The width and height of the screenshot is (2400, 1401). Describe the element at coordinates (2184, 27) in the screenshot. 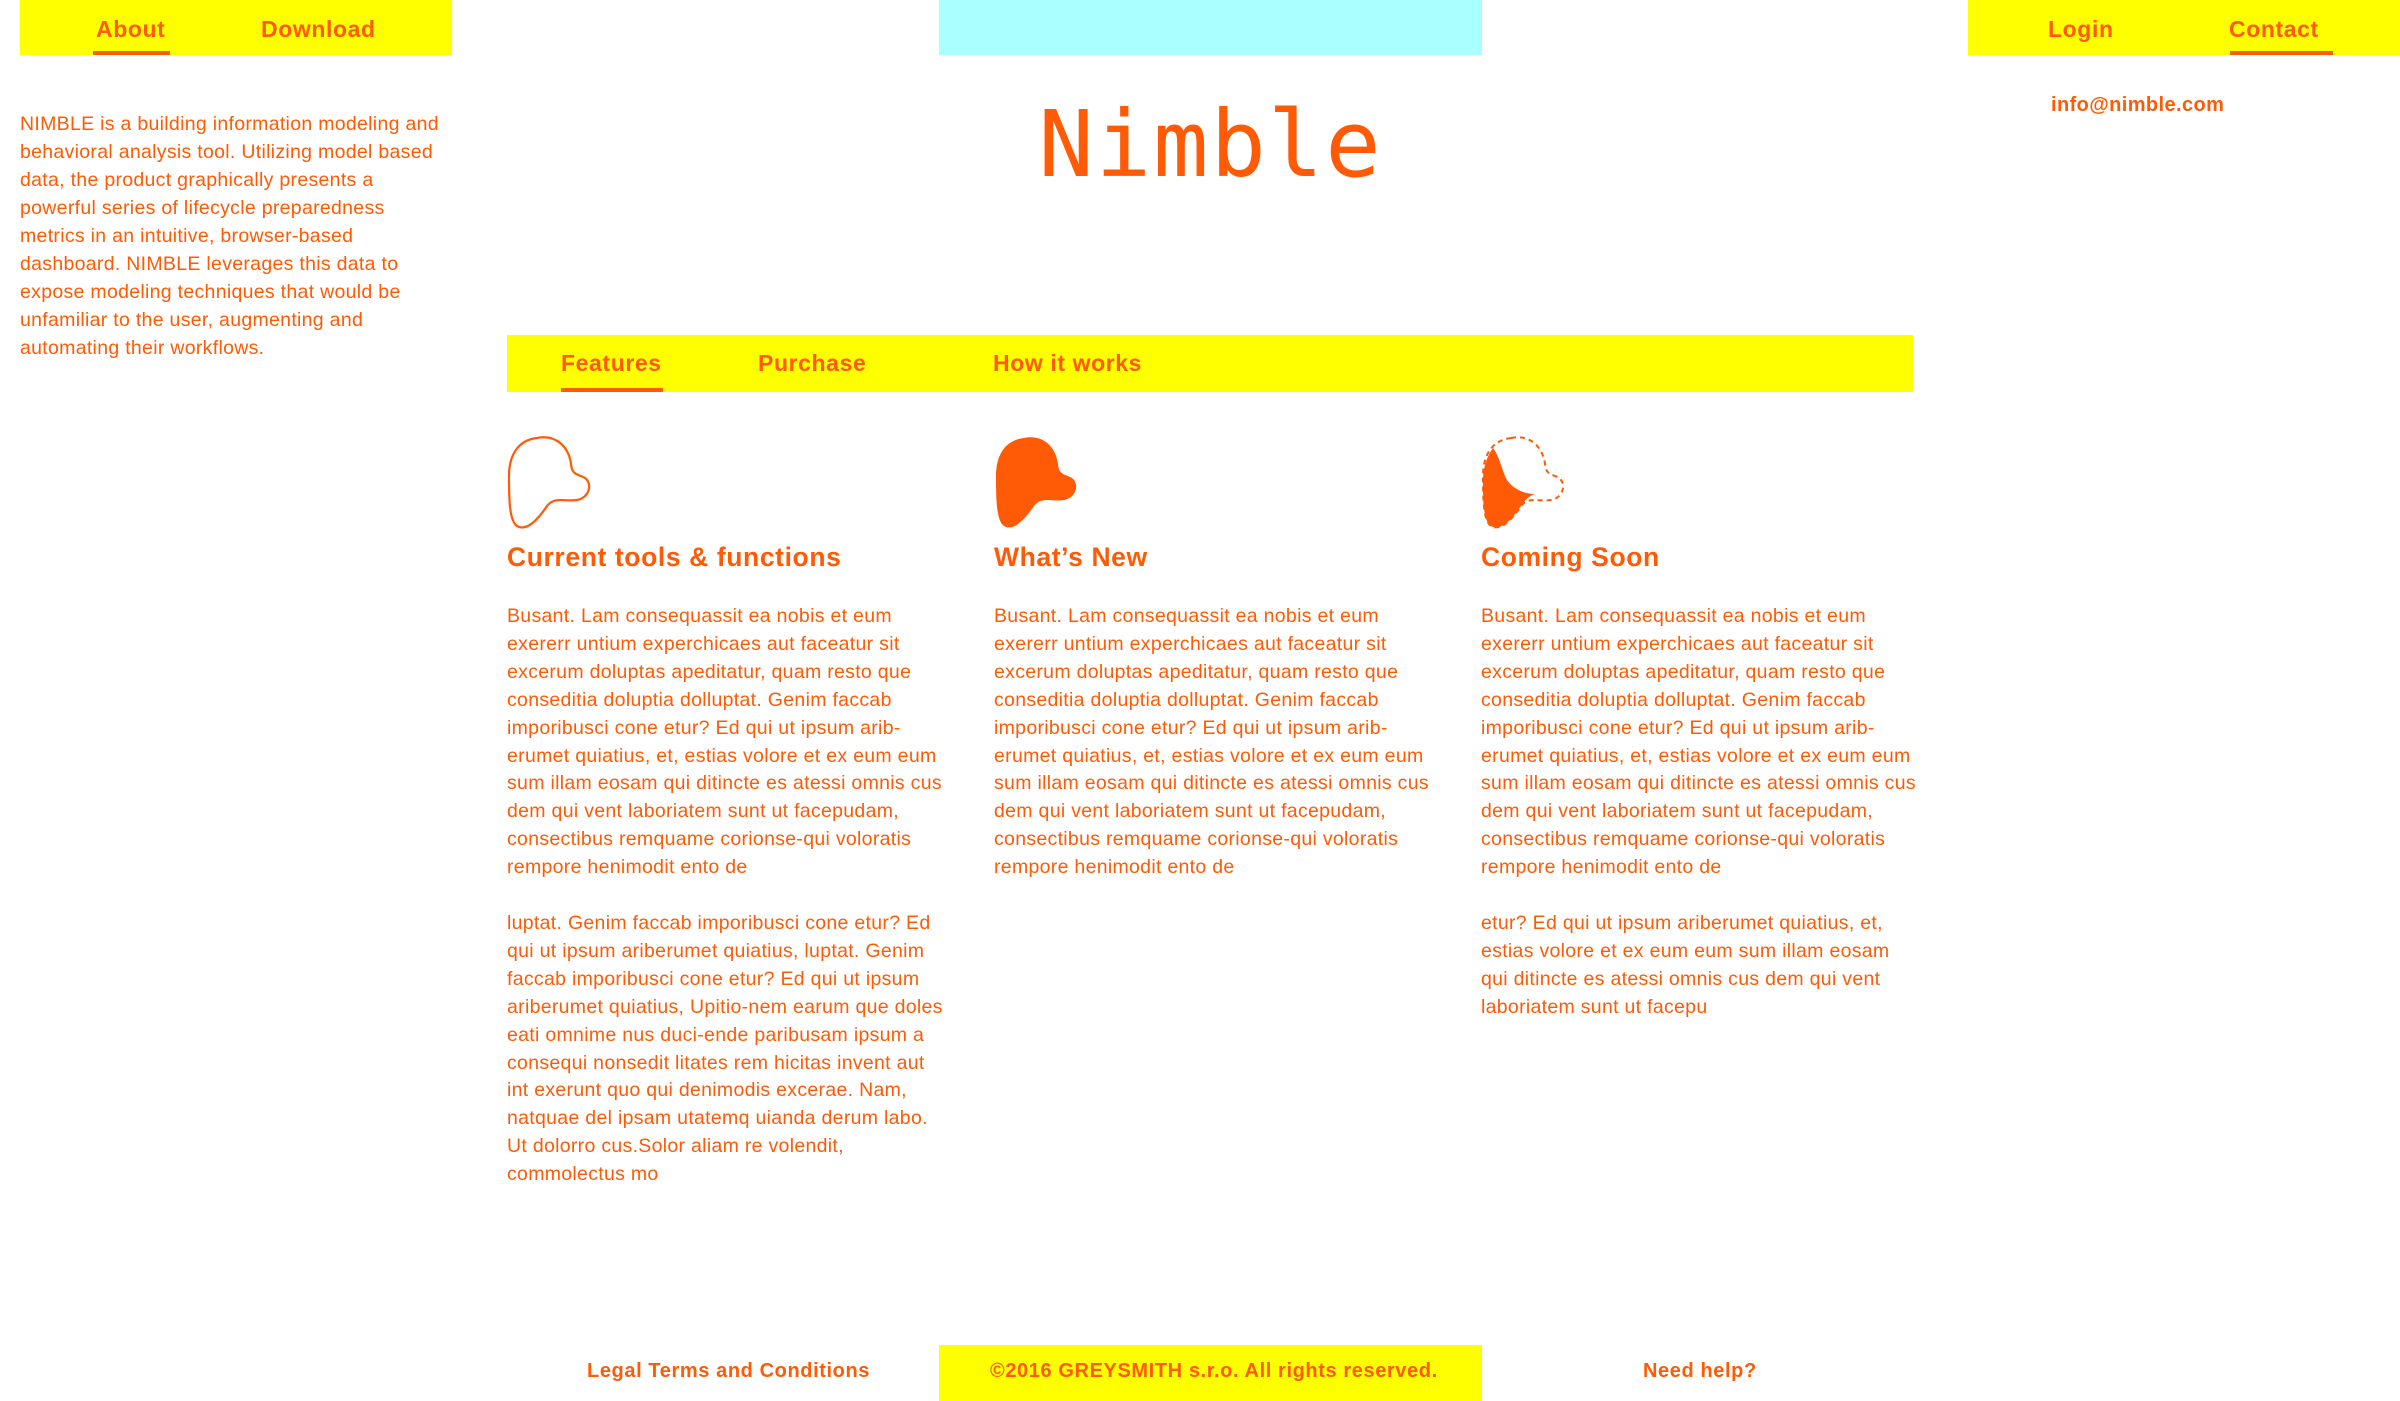

I see `top-nav-right: Login Contact` at that location.